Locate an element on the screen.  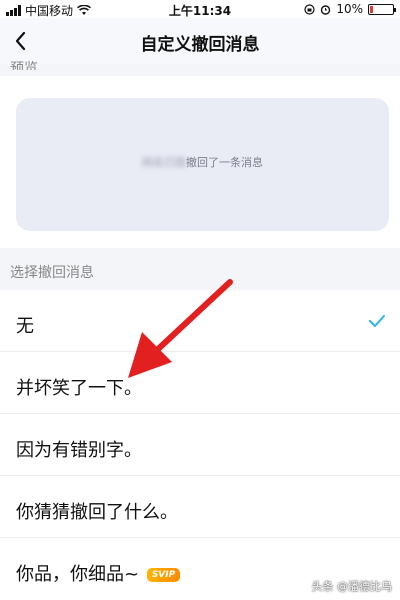
option-none: 无 is located at coordinates (200, 321).